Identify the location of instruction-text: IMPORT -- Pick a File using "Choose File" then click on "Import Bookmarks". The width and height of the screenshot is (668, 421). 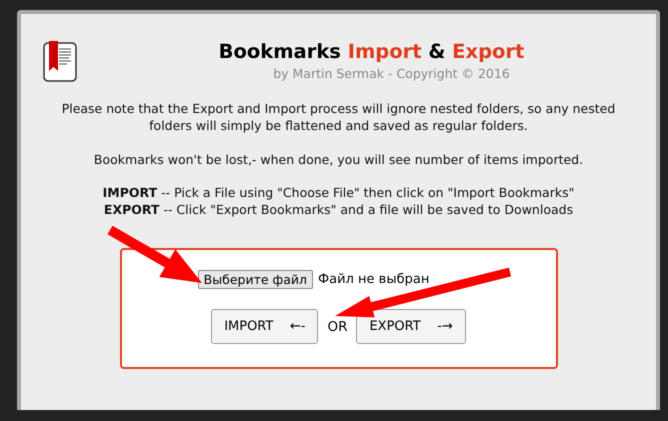
(338, 192).